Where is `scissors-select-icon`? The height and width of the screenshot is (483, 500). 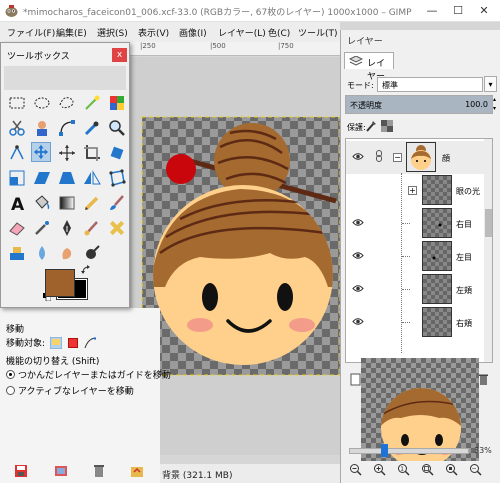 scissors-select-icon is located at coordinates (17, 128).